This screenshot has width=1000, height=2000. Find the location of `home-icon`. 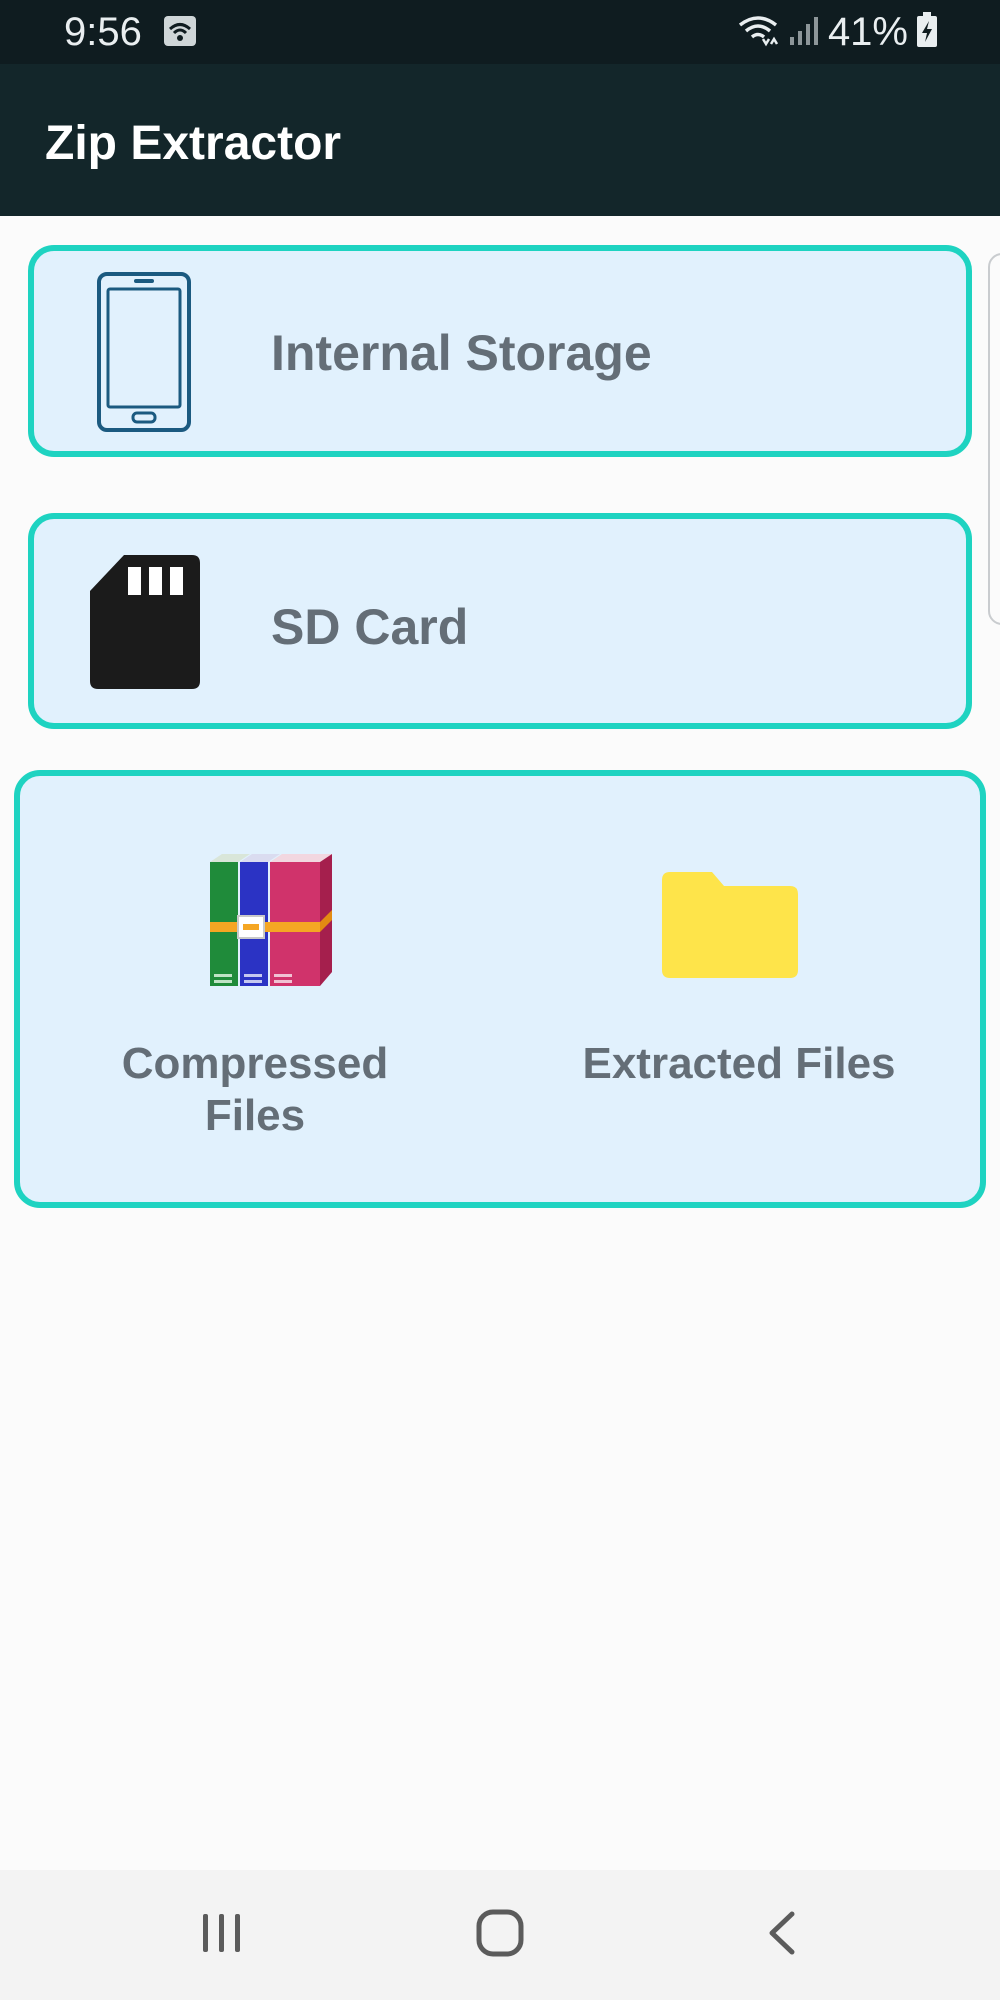

home-icon is located at coordinates (500, 1935).